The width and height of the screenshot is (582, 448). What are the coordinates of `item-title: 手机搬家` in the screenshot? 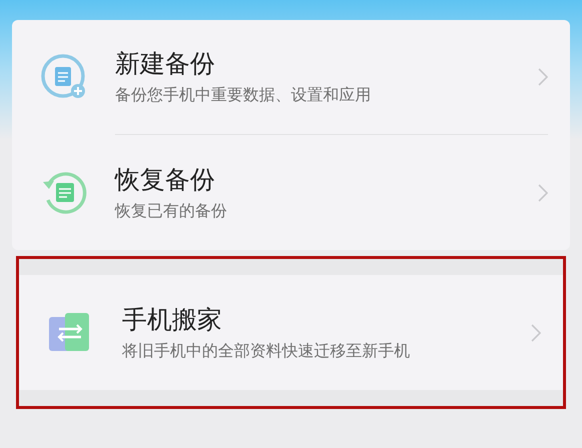 It's located at (172, 320).